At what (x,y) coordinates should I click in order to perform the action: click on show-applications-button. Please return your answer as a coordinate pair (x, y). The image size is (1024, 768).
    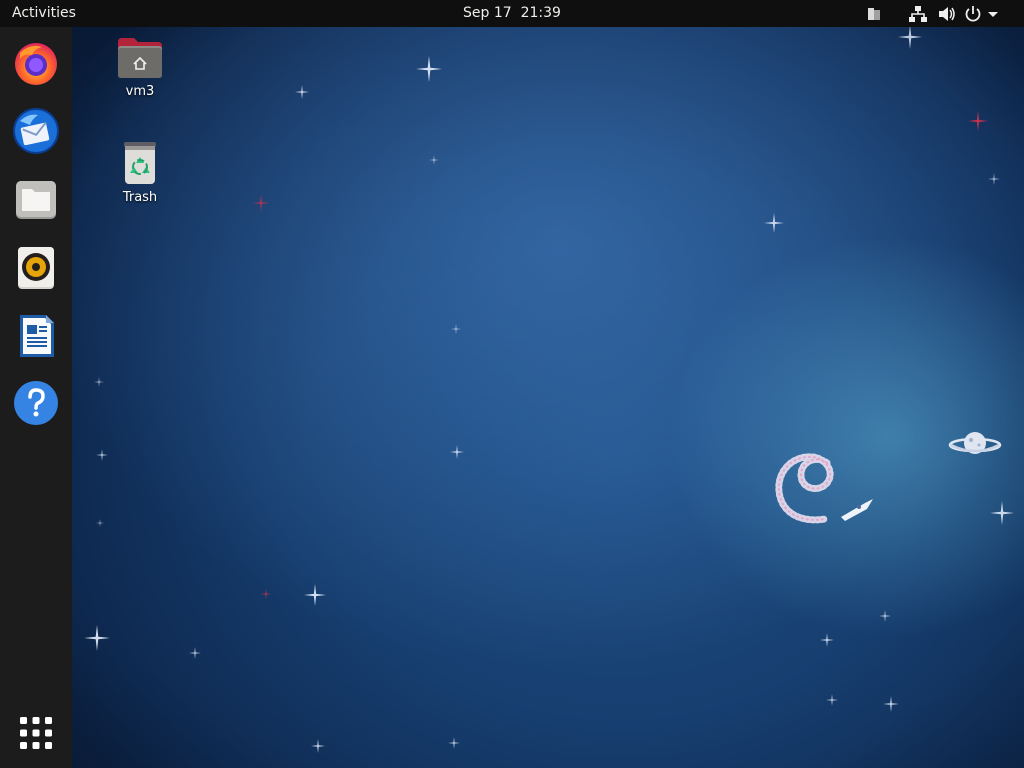
    Looking at the image, I should click on (36, 733).